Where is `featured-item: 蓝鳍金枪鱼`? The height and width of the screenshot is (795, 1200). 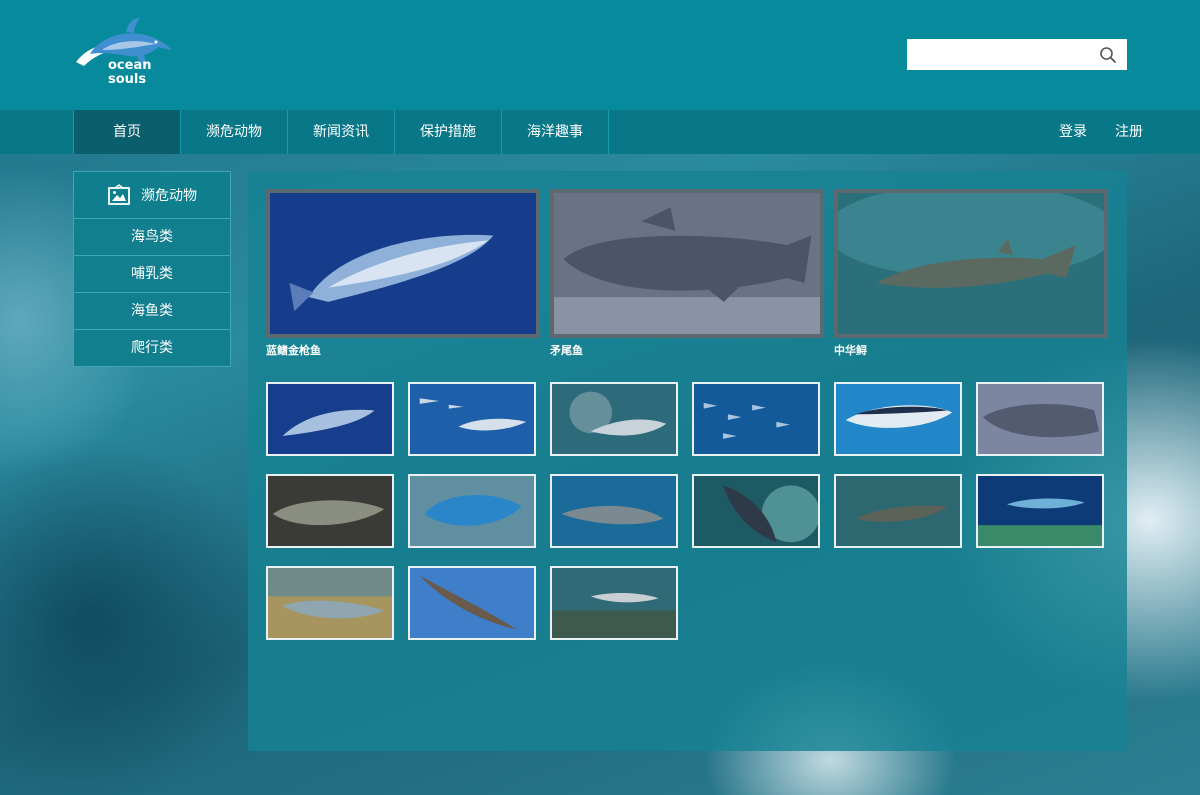
featured-item: 蓝鳍金枪鱼 is located at coordinates (403, 273).